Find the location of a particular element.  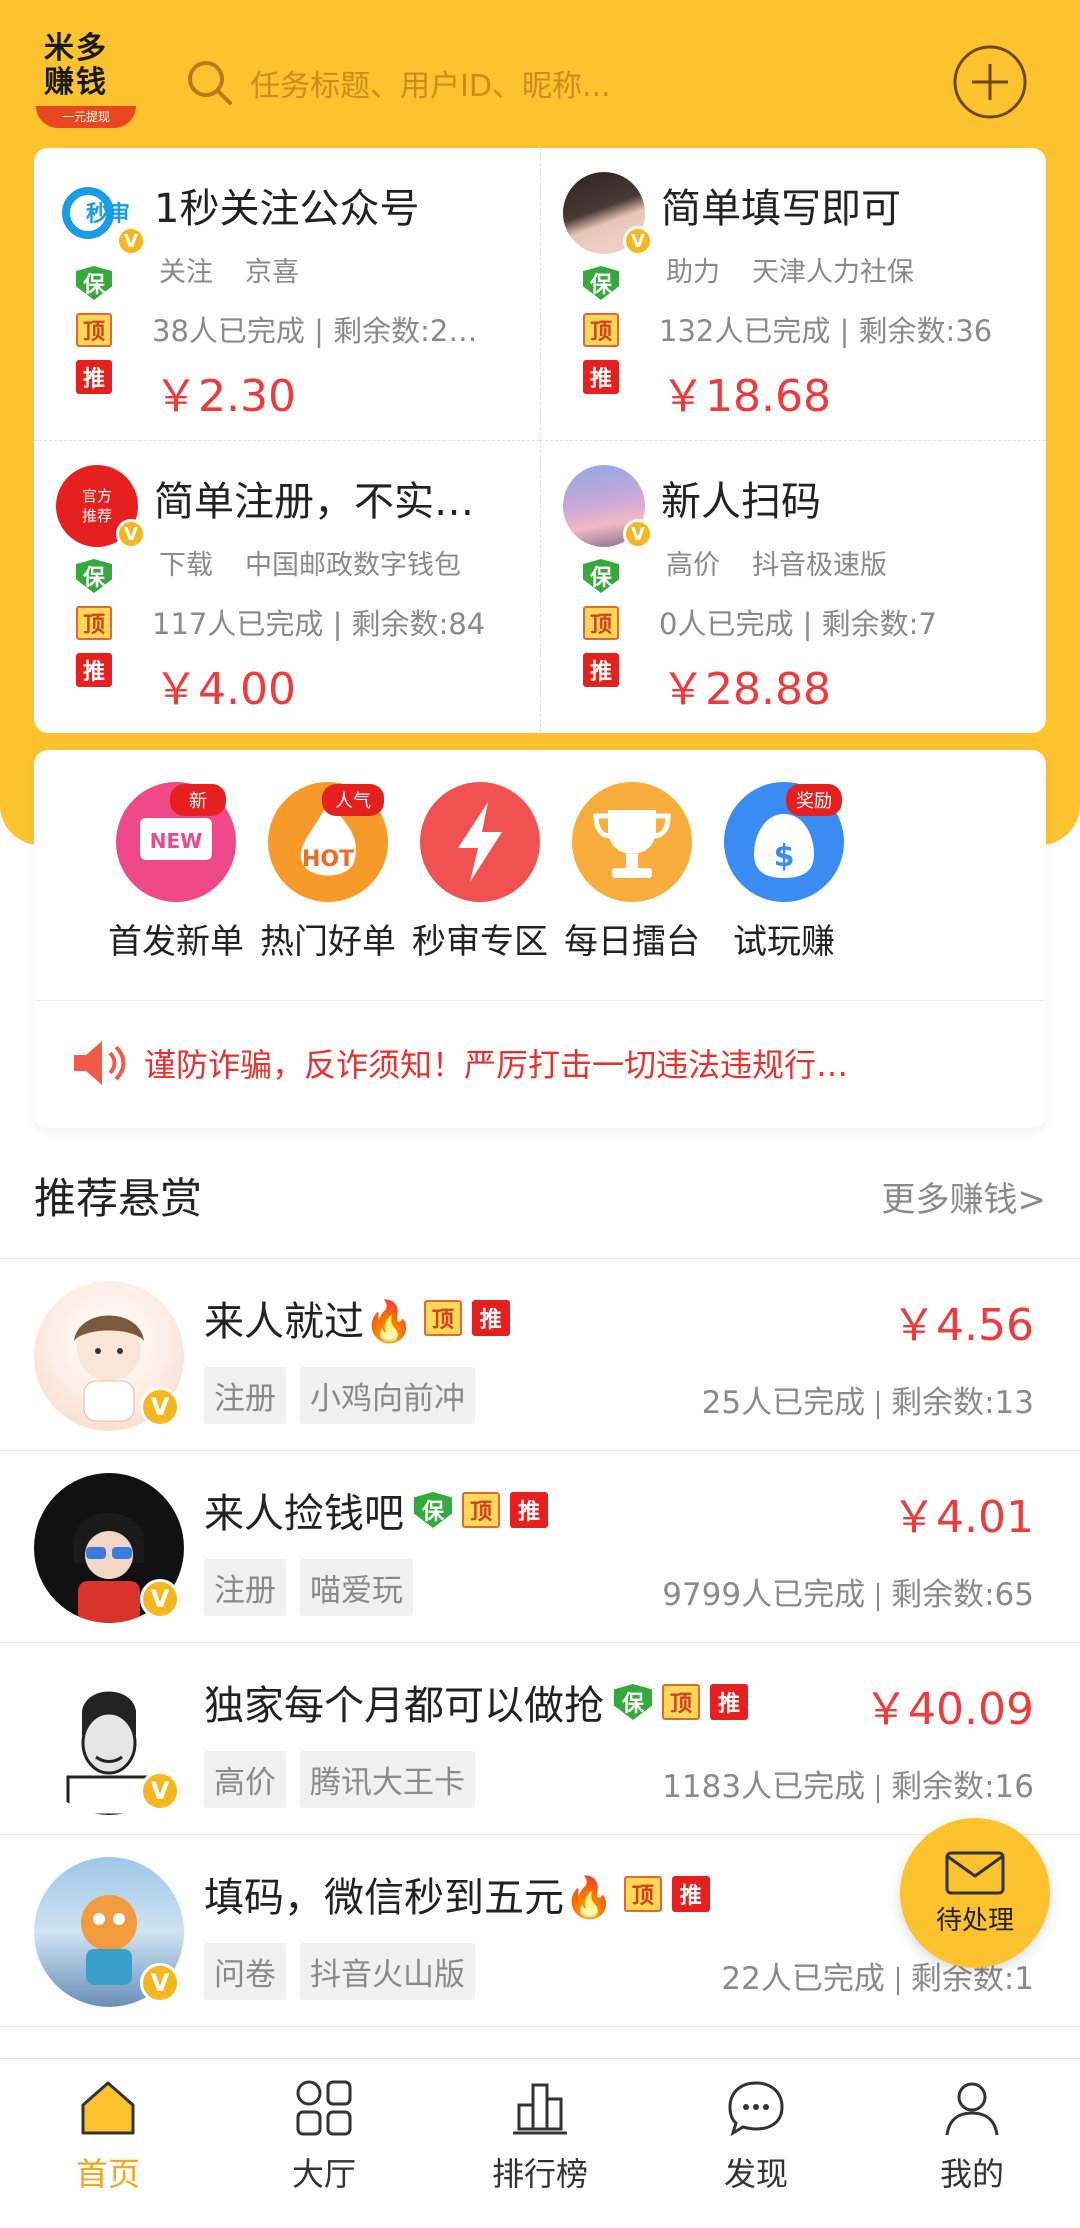

task-tags: 注册 喵爱玩 is located at coordinates (308, 1587).